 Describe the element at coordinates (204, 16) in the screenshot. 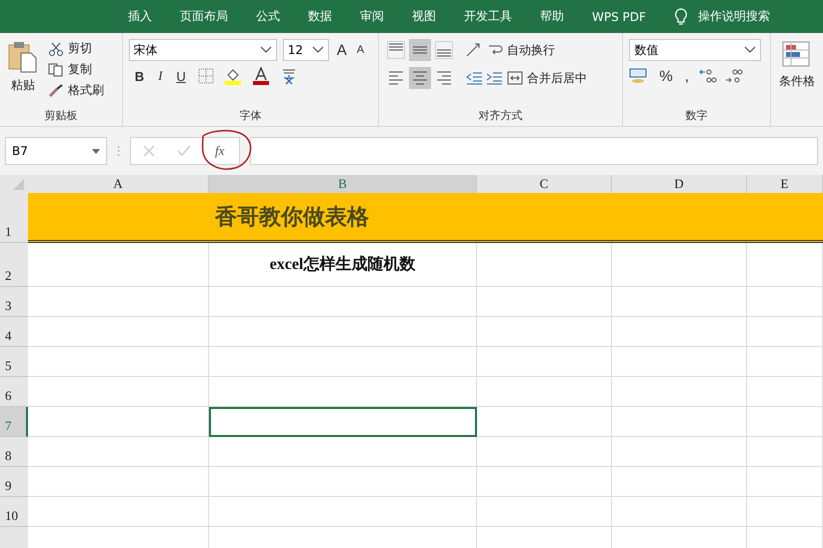

I see `ribbon-tab: 页面布局` at that location.